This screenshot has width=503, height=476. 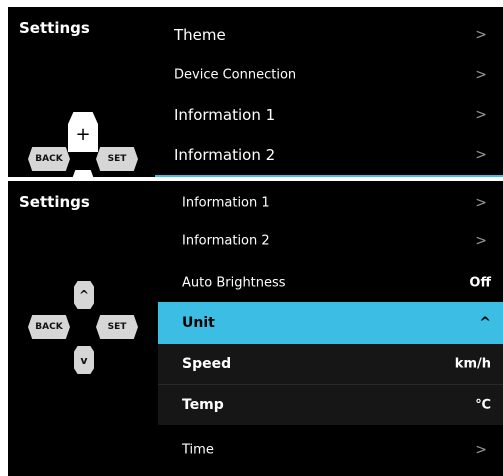 What do you see at coordinates (329, 176) in the screenshot?
I see `scroll-indicator` at bounding box center [329, 176].